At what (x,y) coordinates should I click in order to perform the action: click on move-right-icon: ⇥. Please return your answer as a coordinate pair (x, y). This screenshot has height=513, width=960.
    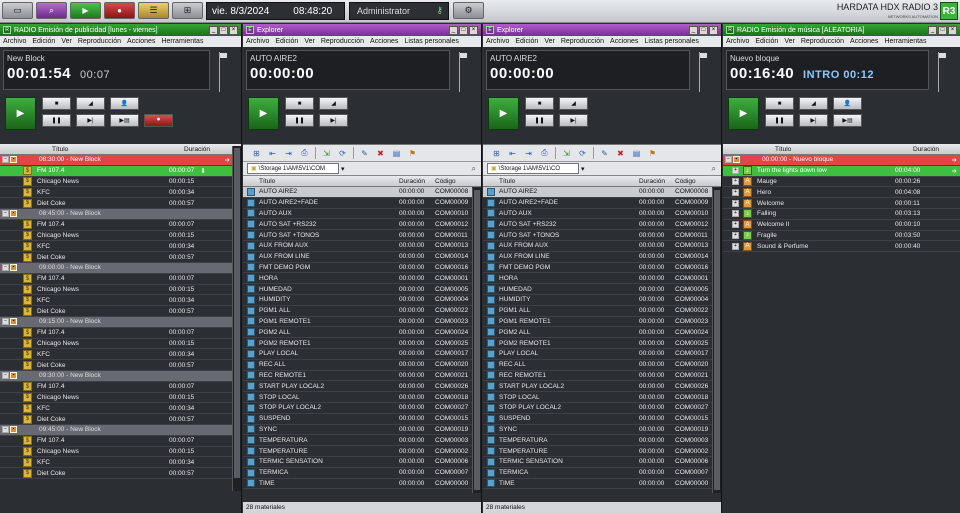
    Looking at the image, I should click on (528, 153).